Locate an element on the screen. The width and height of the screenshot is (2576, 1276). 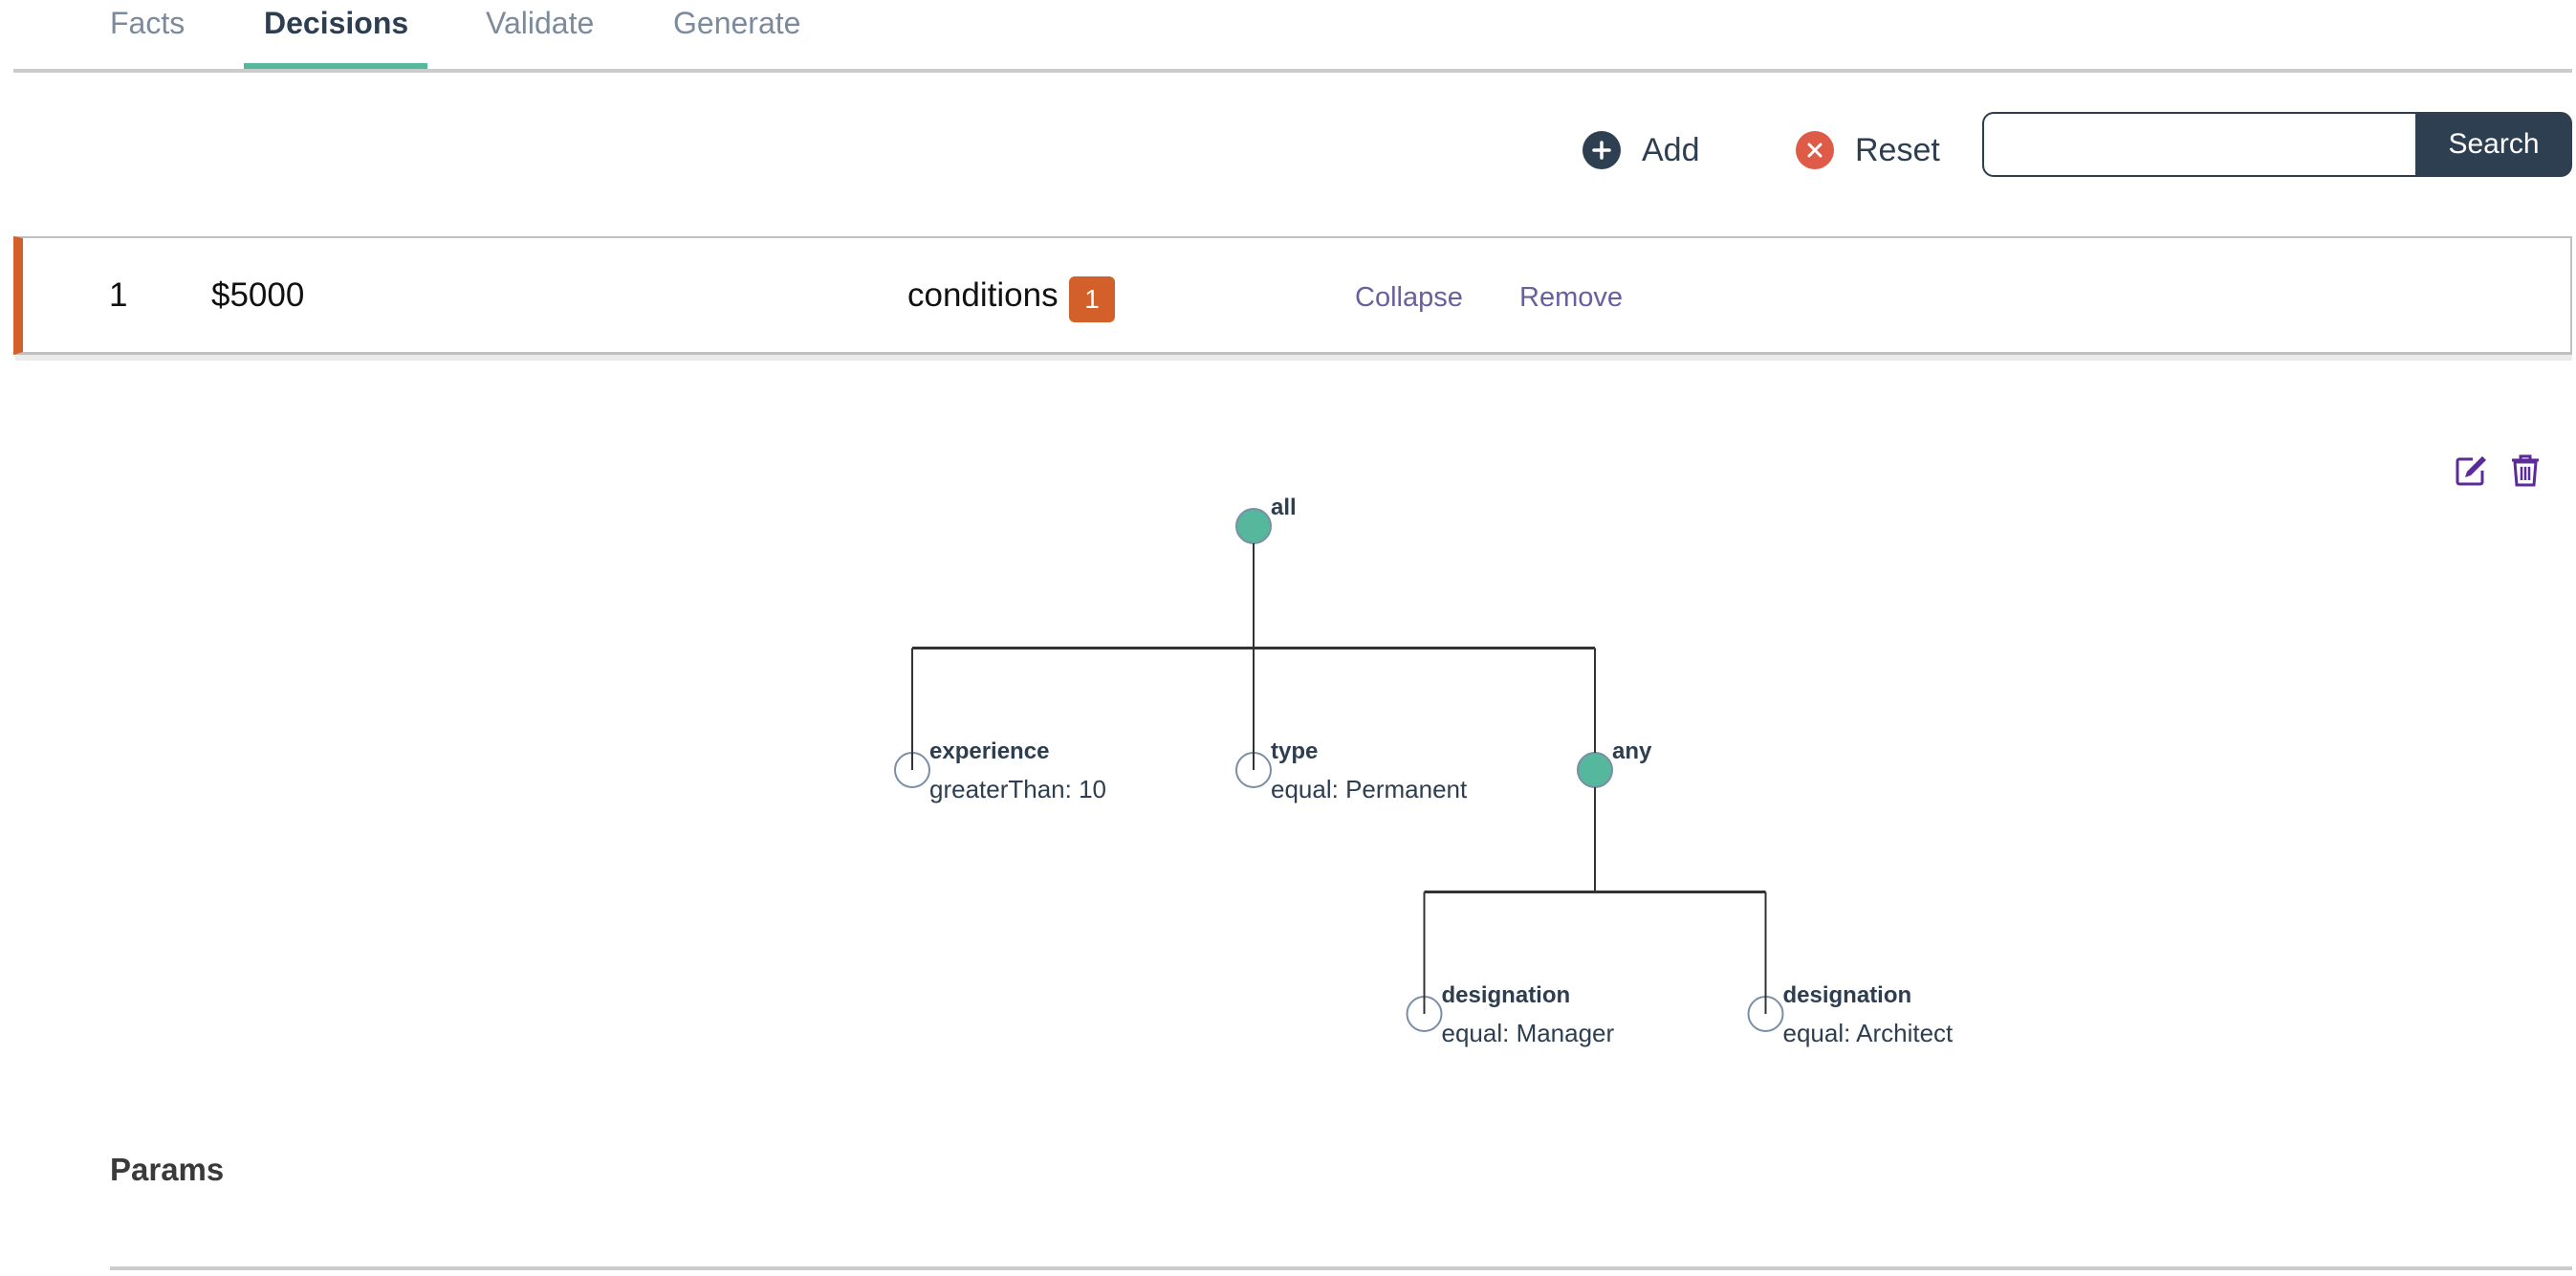
tree-node-des1: designation equal: Manager is located at coordinates (1510, 1014).